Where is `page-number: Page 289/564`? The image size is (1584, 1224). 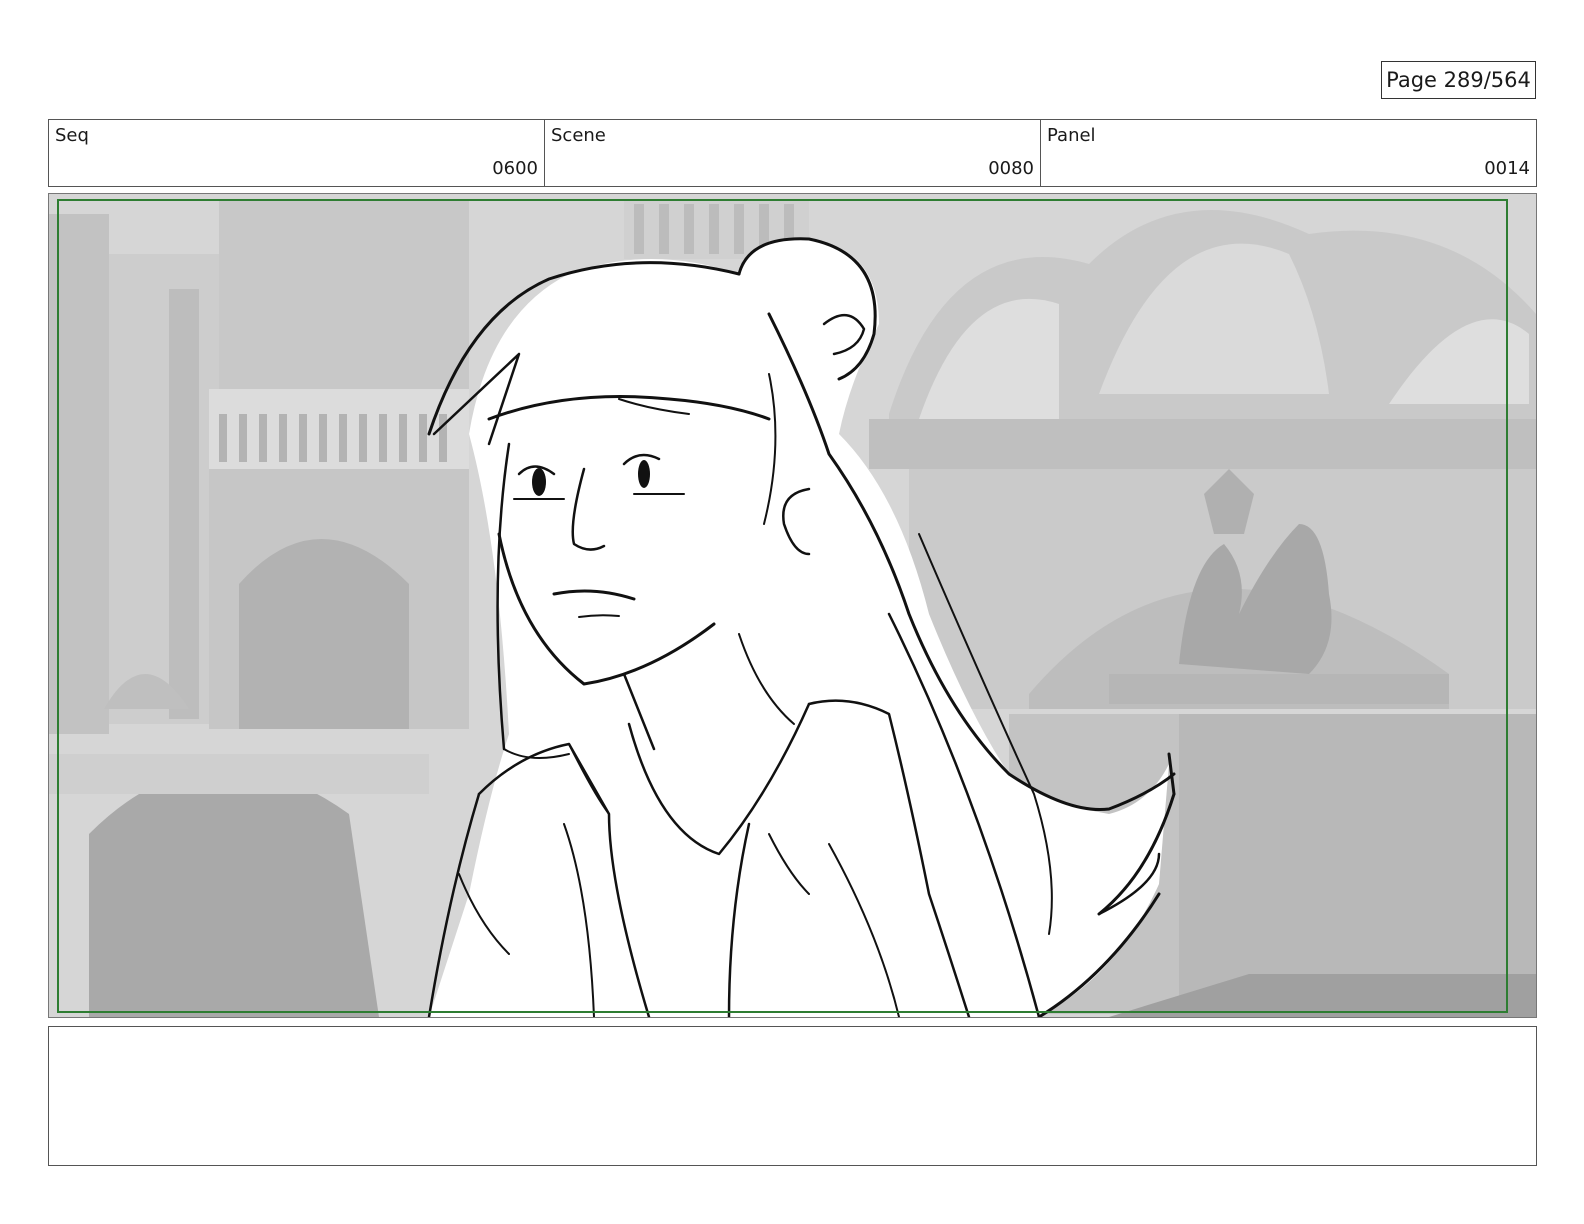 page-number: Page 289/564 is located at coordinates (1458, 80).